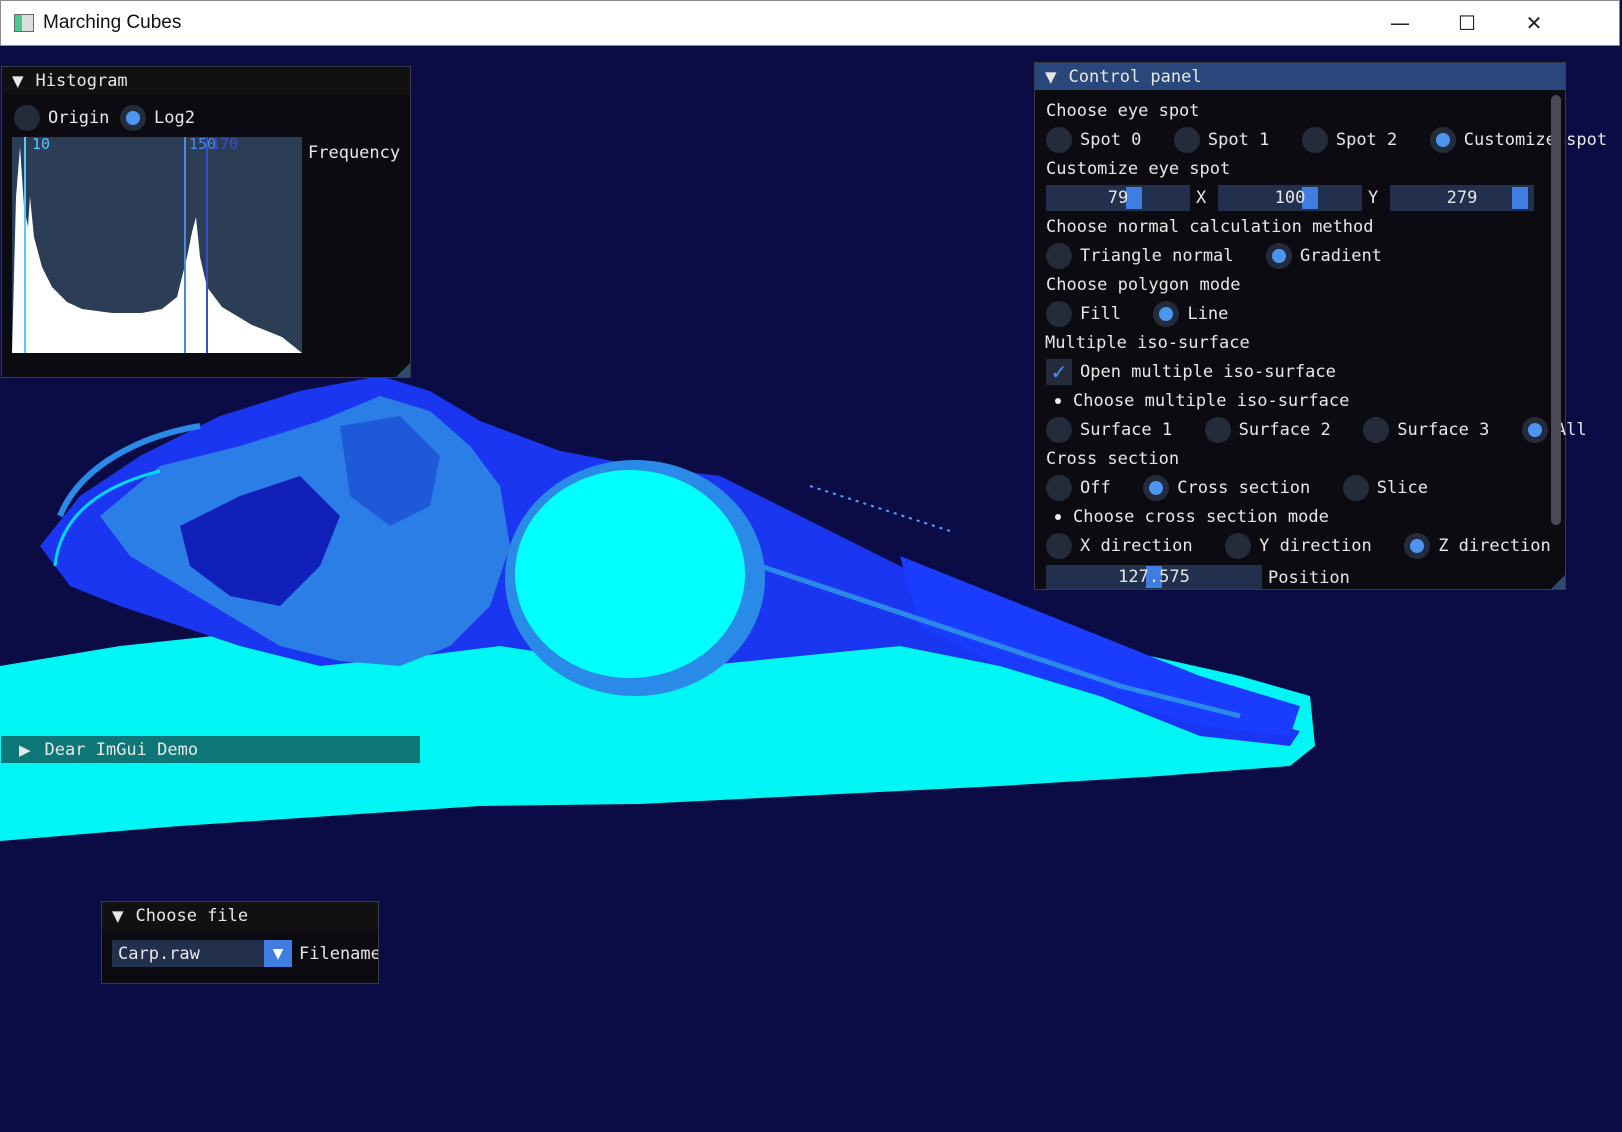 The height and width of the screenshot is (1132, 1622). I want to click on frequency-label: Frequency, so click(354, 153).